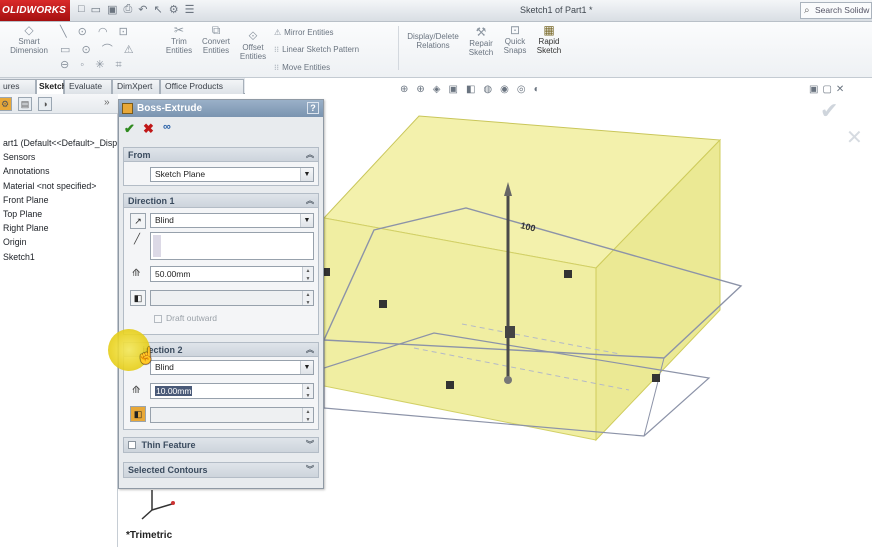  I want to click on tree-item-sketch1: Sketch1, so click(59, 257).